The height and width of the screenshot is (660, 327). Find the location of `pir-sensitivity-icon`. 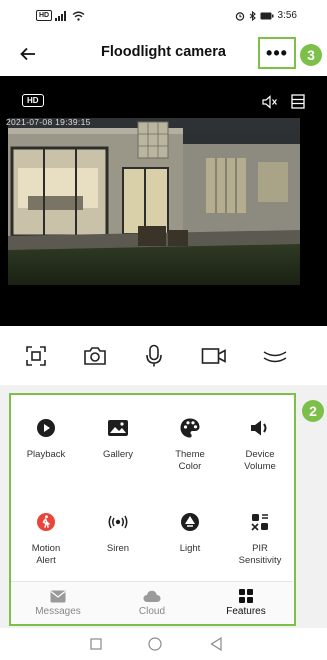

pir-sensitivity-icon is located at coordinates (259, 522).